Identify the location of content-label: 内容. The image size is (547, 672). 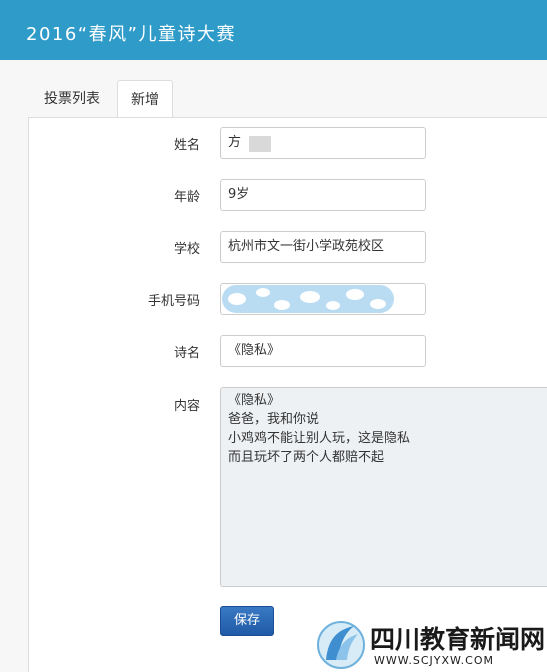
(186, 406).